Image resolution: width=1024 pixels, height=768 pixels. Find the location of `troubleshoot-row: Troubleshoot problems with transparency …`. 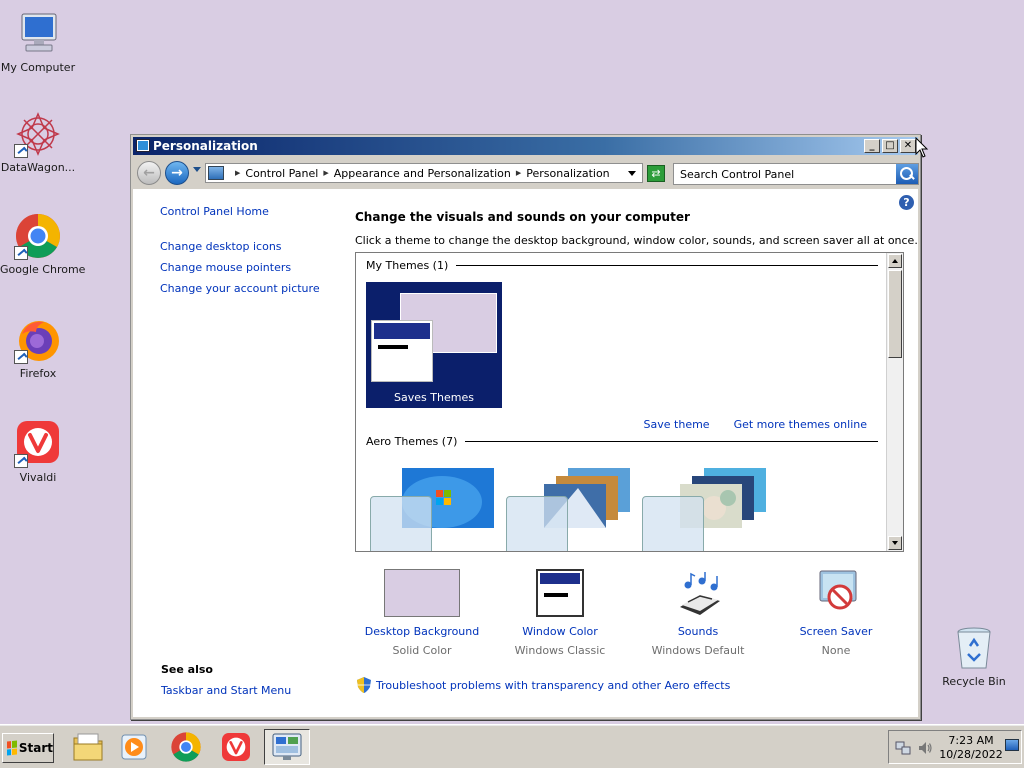

troubleshoot-row: Troubleshoot problems with transparency … is located at coordinates (543, 685).